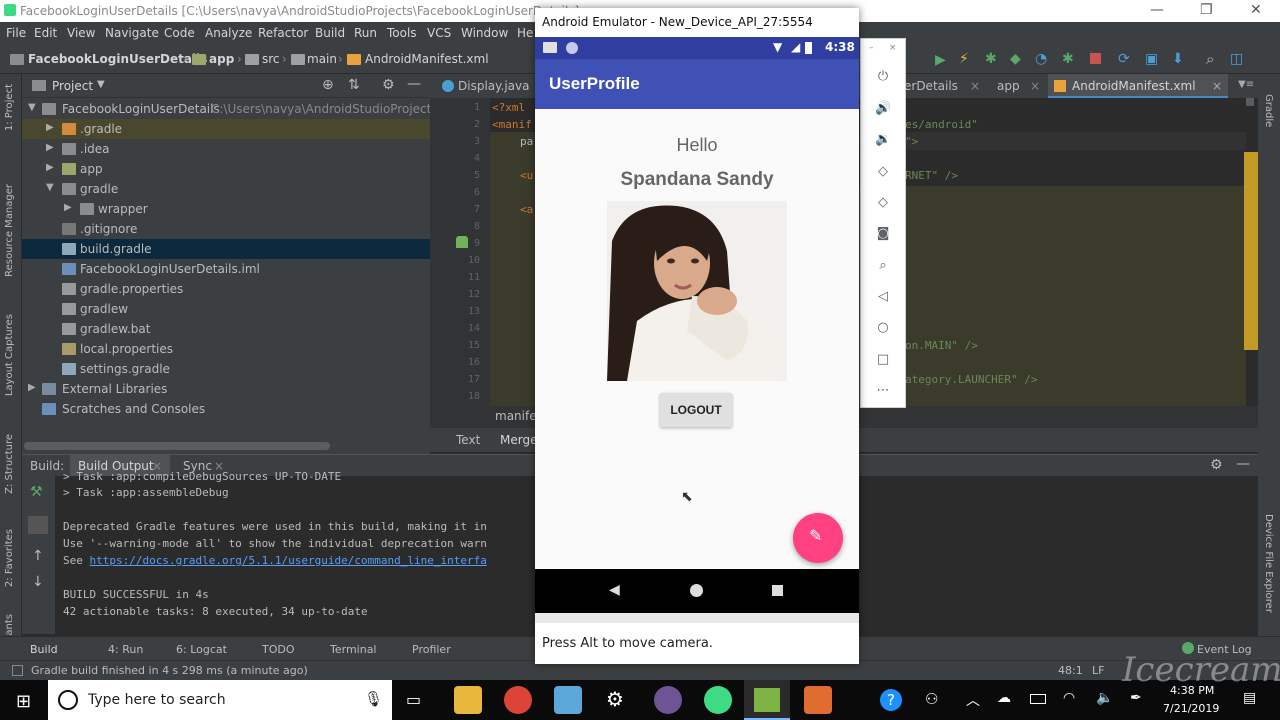 The width and height of the screenshot is (1280, 720). What do you see at coordinates (9, 355) in the screenshot?
I see `tab-layout-captures: Layout Captures` at bounding box center [9, 355].